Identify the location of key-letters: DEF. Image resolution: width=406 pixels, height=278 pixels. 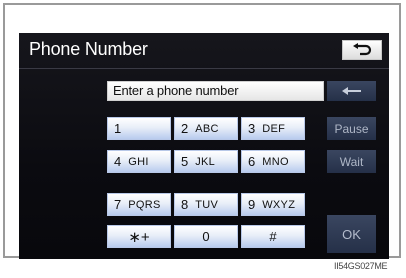
(274, 128).